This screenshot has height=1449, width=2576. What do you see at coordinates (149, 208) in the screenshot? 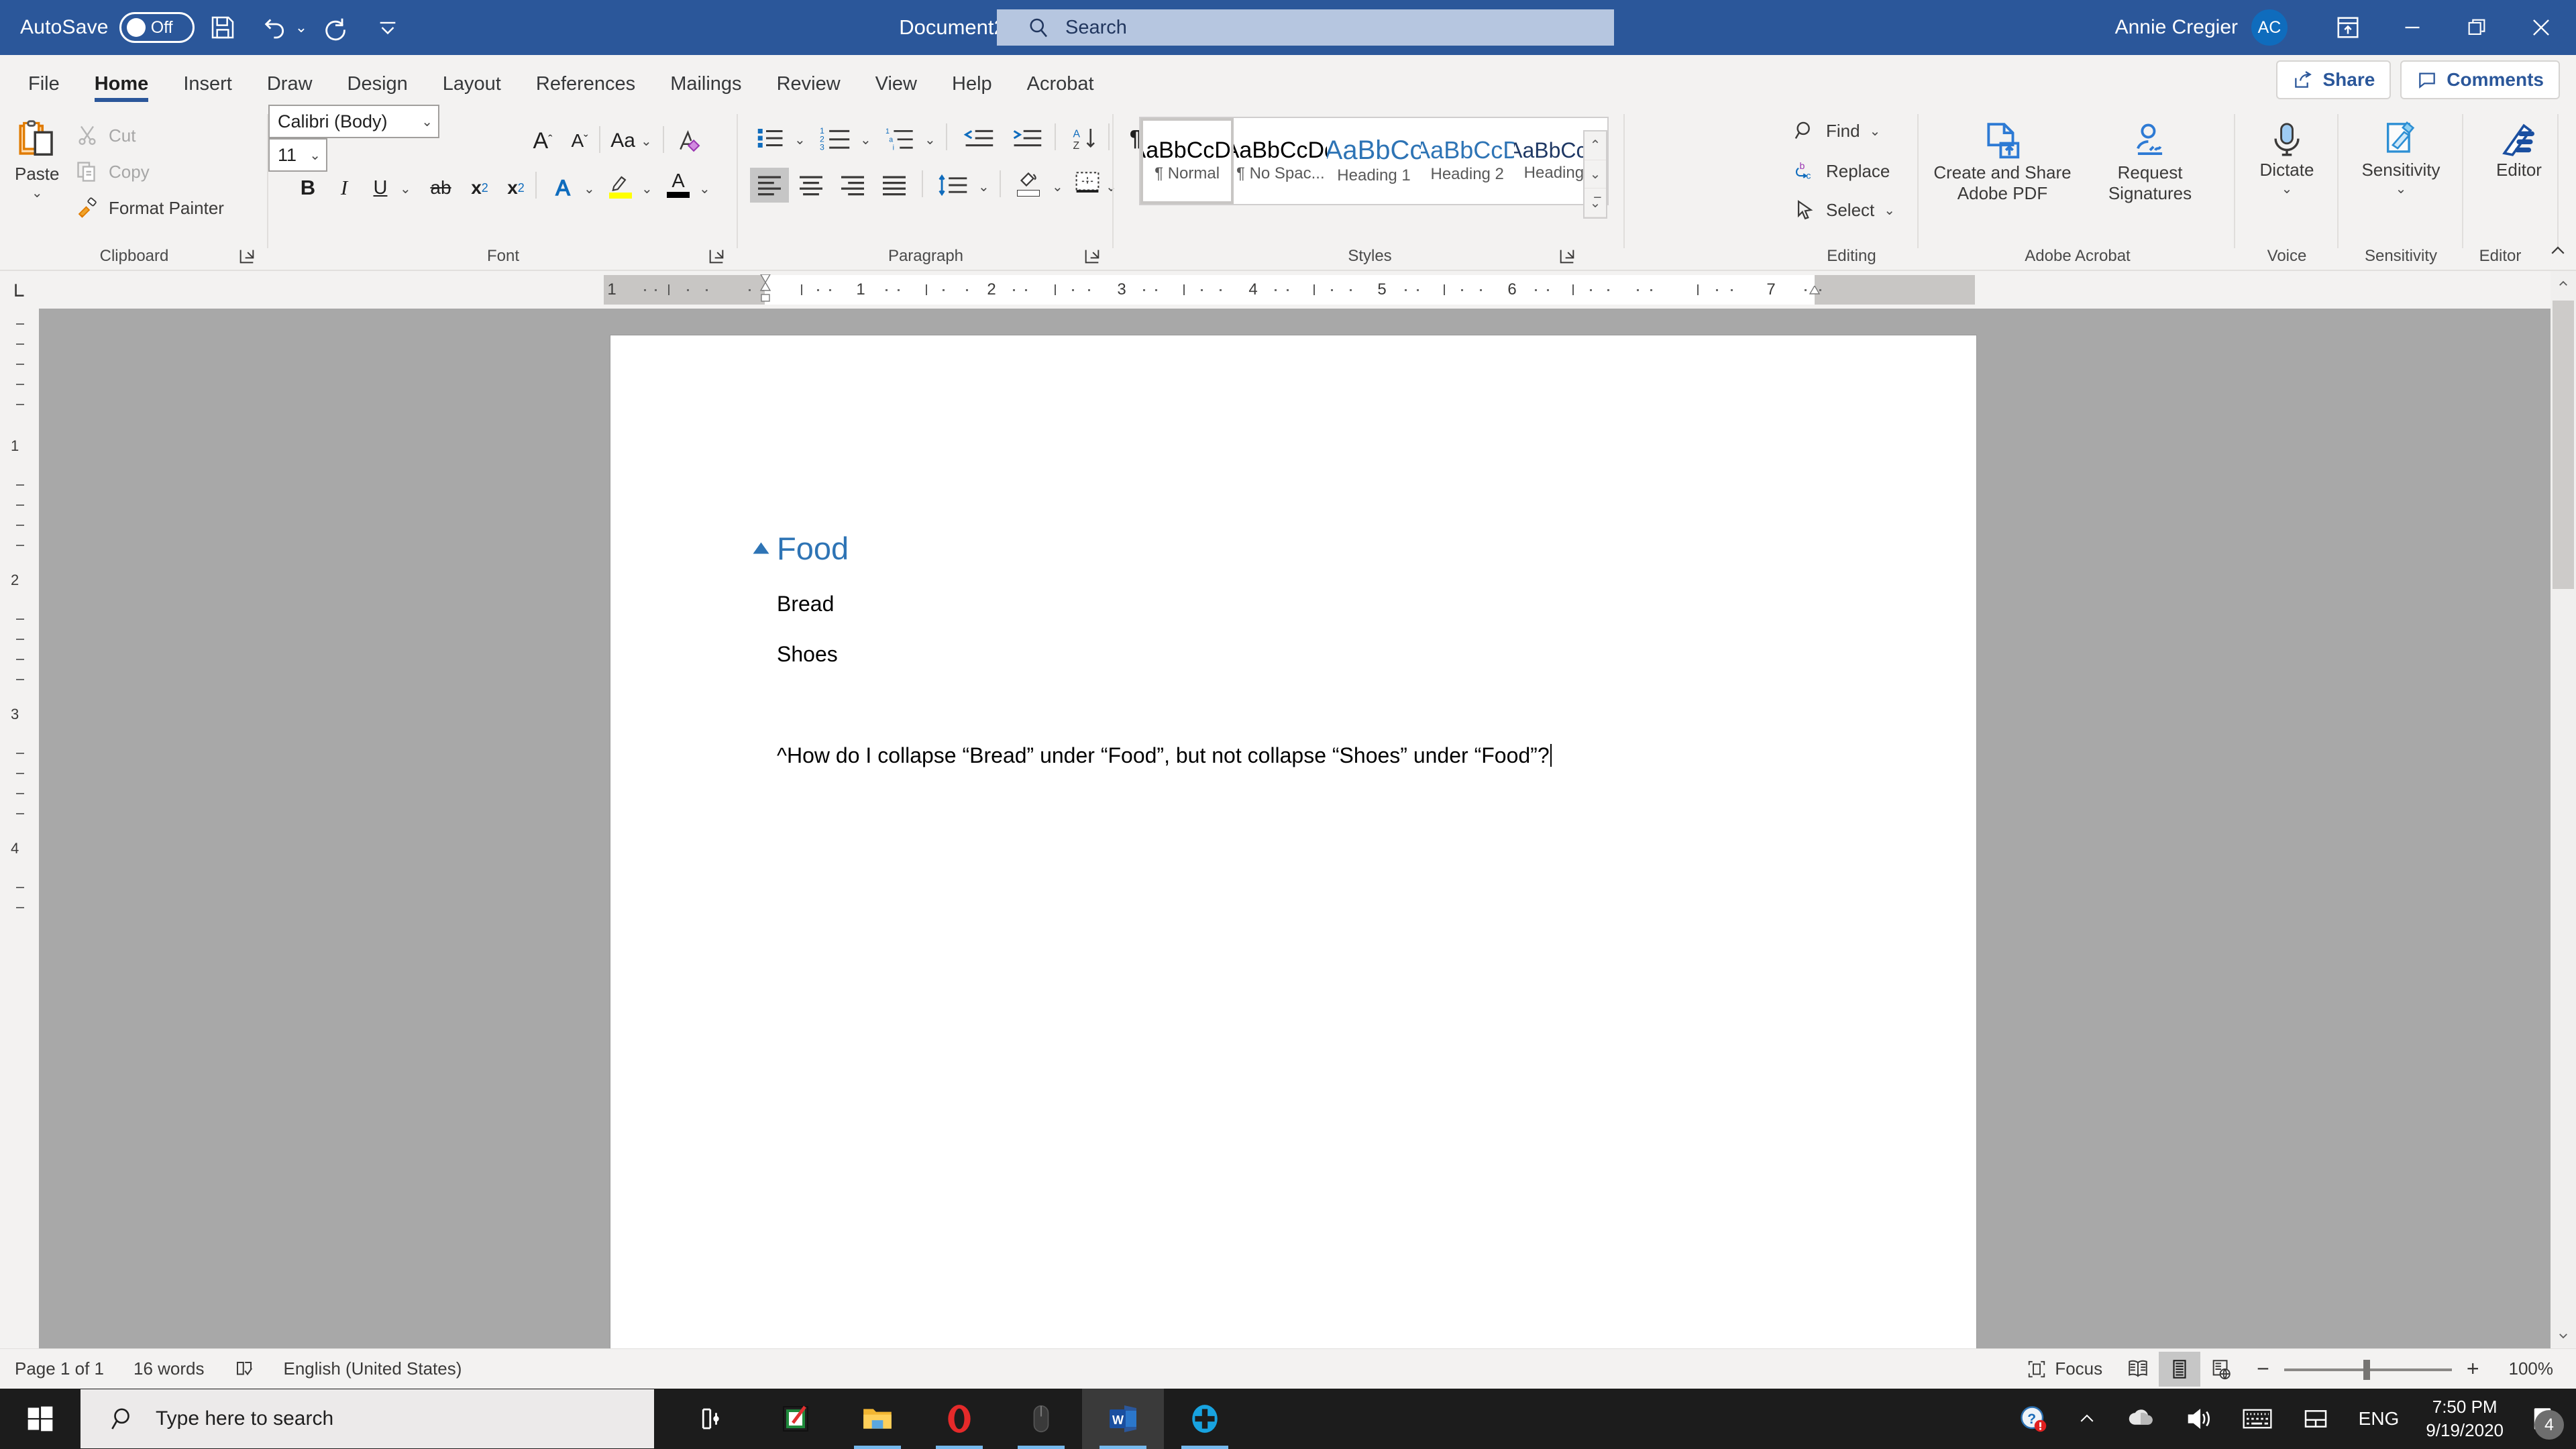
I see `format-painter-button: Format Painter` at bounding box center [149, 208].